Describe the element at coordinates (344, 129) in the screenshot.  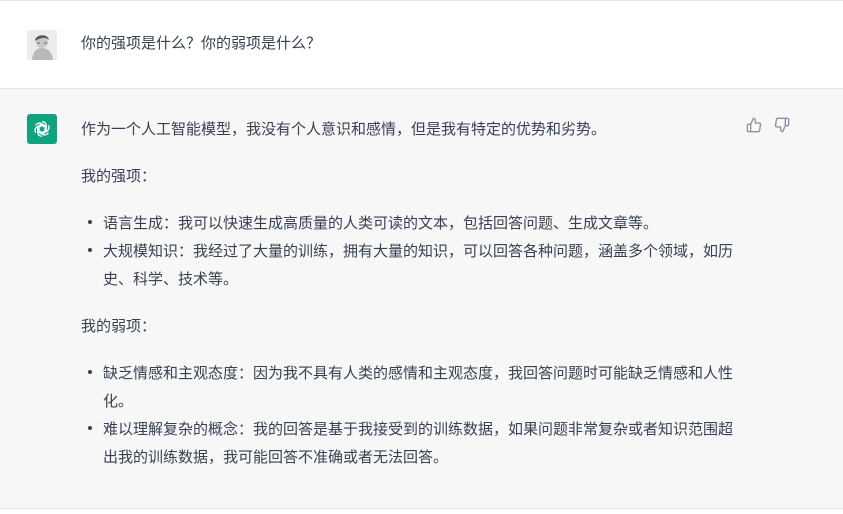
I see `answer-intro: 作为一个人工智能模型，我没有个人意识和感情，但是我有特定的优势和劣势。` at that location.